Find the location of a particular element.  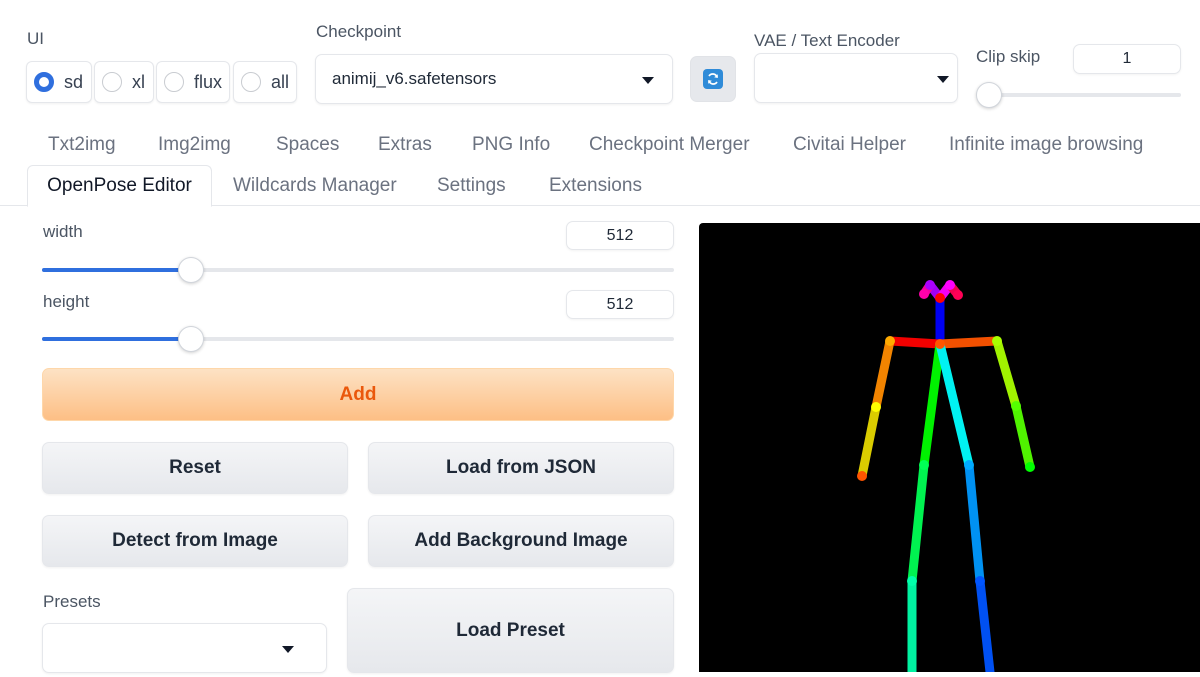

checkpoint-value: animij_v6.safetensors is located at coordinates (414, 78).